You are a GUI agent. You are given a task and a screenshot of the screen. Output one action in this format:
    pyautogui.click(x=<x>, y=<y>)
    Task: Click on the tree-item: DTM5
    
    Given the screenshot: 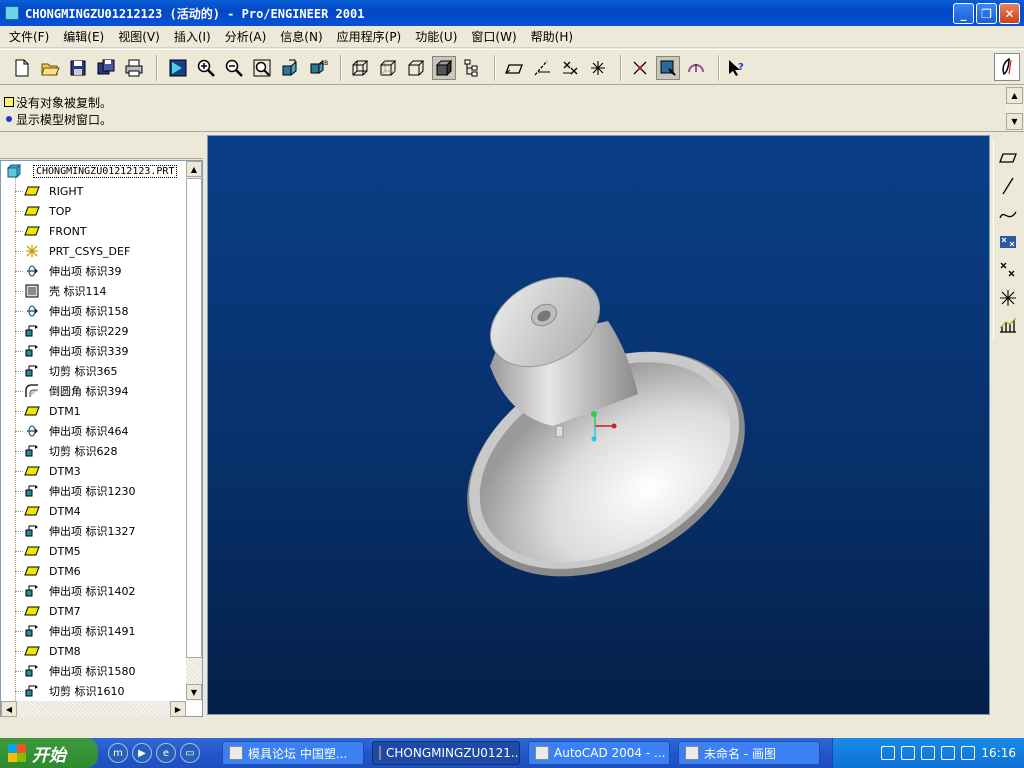 What is the action you would take?
    pyautogui.click(x=52, y=551)
    